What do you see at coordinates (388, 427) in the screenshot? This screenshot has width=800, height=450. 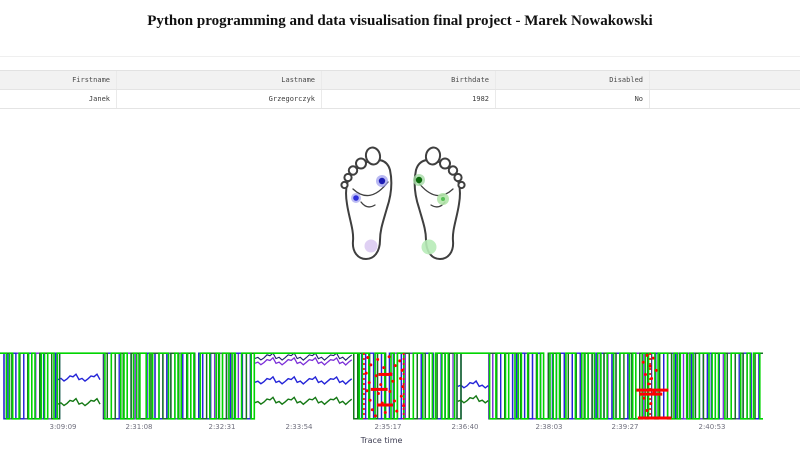 I see `x-tick-label: 2:35:17` at bounding box center [388, 427].